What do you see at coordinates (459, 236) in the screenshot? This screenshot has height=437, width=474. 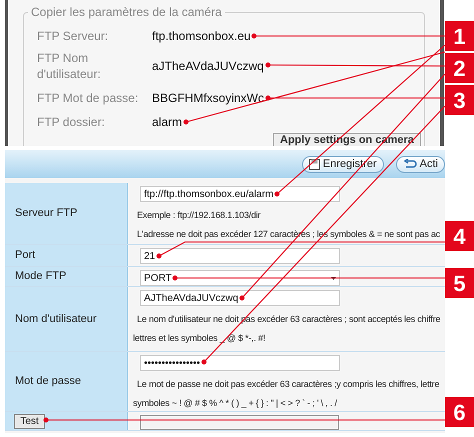 I see `callout-badge: 4` at bounding box center [459, 236].